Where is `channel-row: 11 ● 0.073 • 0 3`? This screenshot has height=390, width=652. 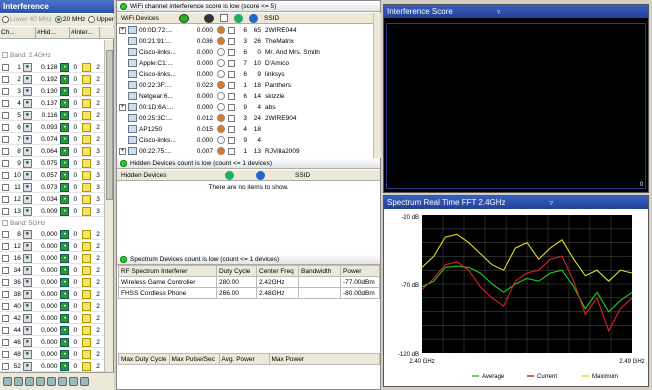
channel-row: 11 ● 0.073 • 0 3 is located at coordinates (52, 187).